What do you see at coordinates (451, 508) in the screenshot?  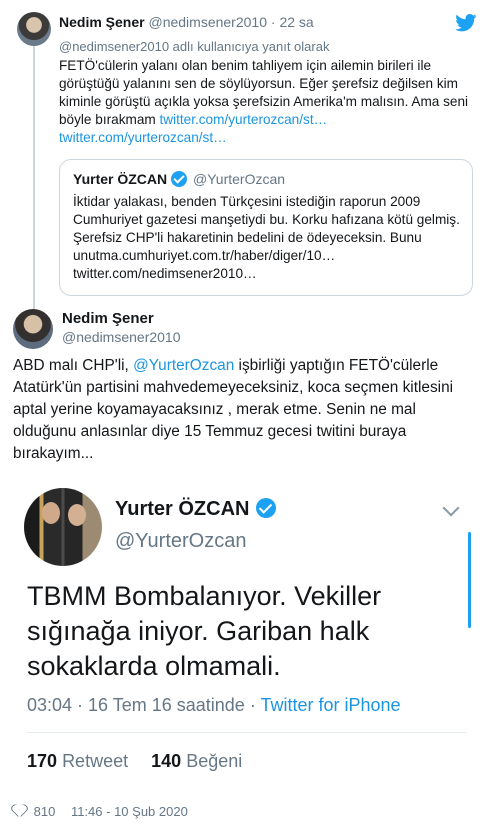 I see `chevron-down-icon` at bounding box center [451, 508].